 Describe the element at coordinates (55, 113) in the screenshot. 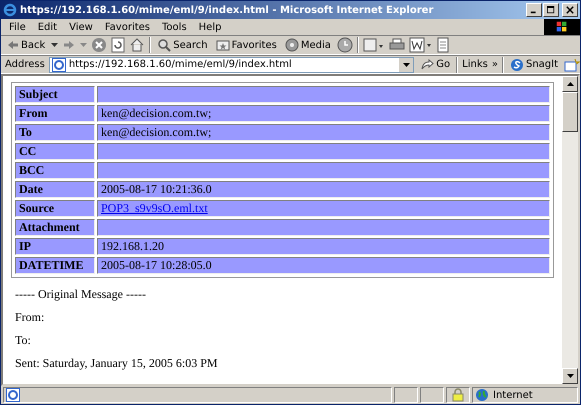

I see `header-label-cell: From` at that location.